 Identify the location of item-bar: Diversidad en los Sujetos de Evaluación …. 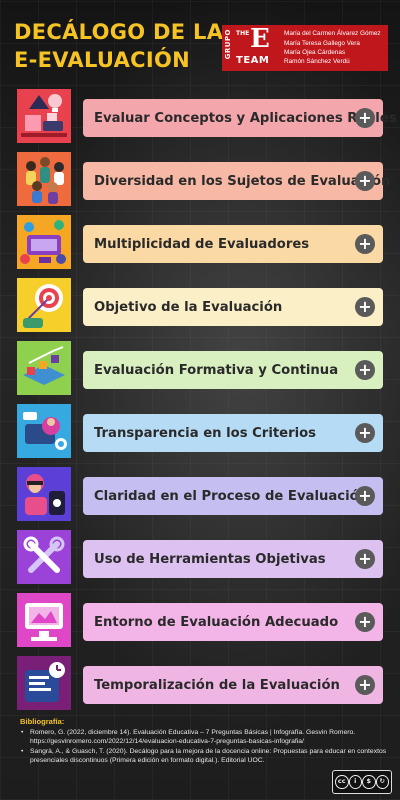
(236, 181).